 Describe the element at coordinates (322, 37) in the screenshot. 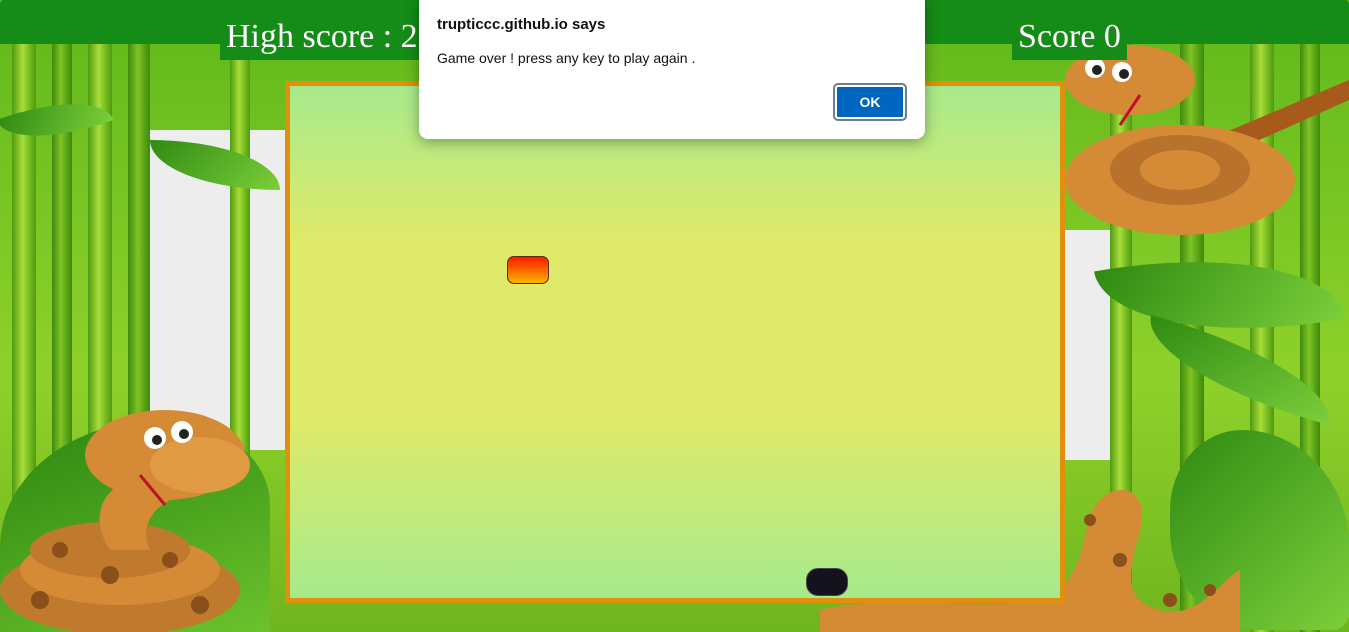

I see `high-score-label: High score : 2` at that location.